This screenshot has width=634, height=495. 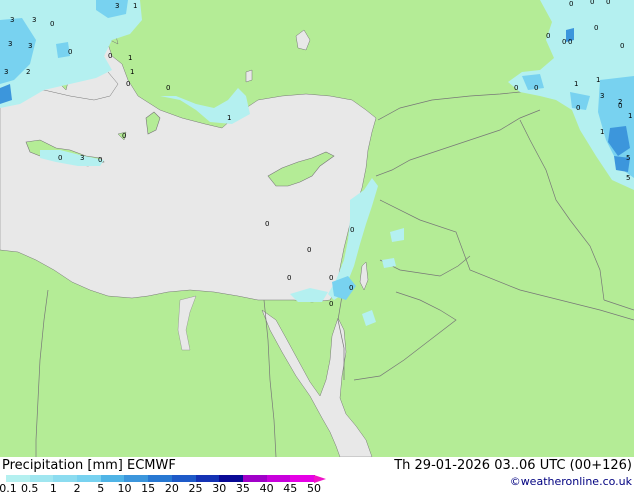 I want to click on credit-link: ©weatheronline.co.uk, so click(x=571, y=481).